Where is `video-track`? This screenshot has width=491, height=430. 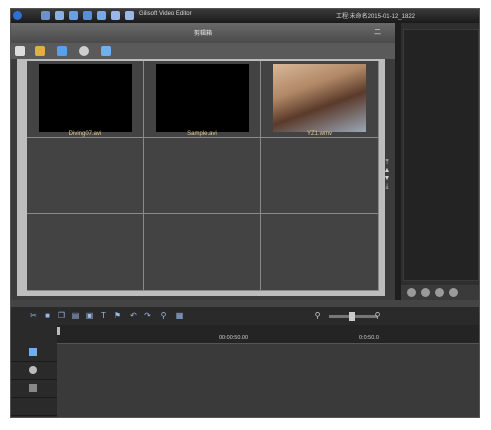 video-track is located at coordinates (268, 353).